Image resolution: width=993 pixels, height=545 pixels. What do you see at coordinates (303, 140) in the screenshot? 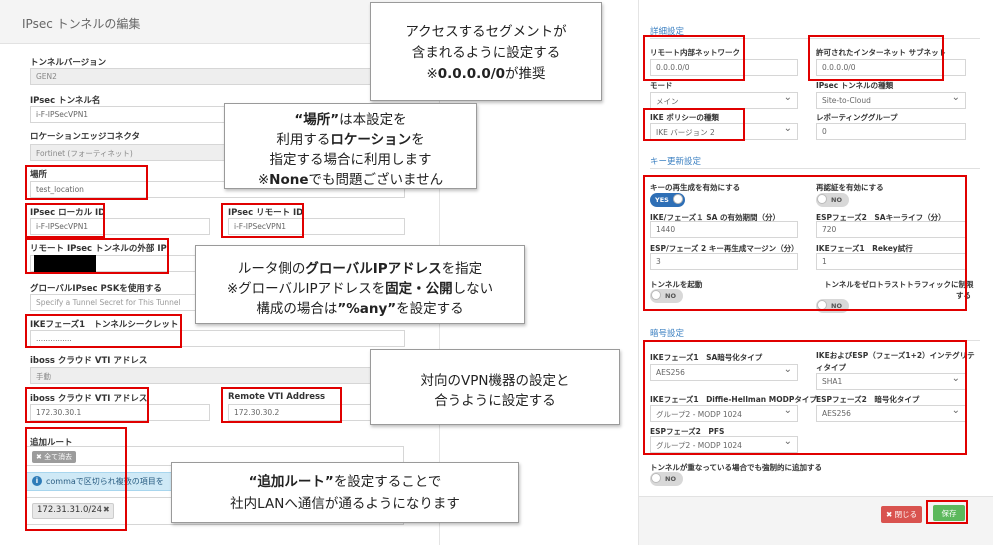
I see `callout-text: 利用する` at bounding box center [303, 140].